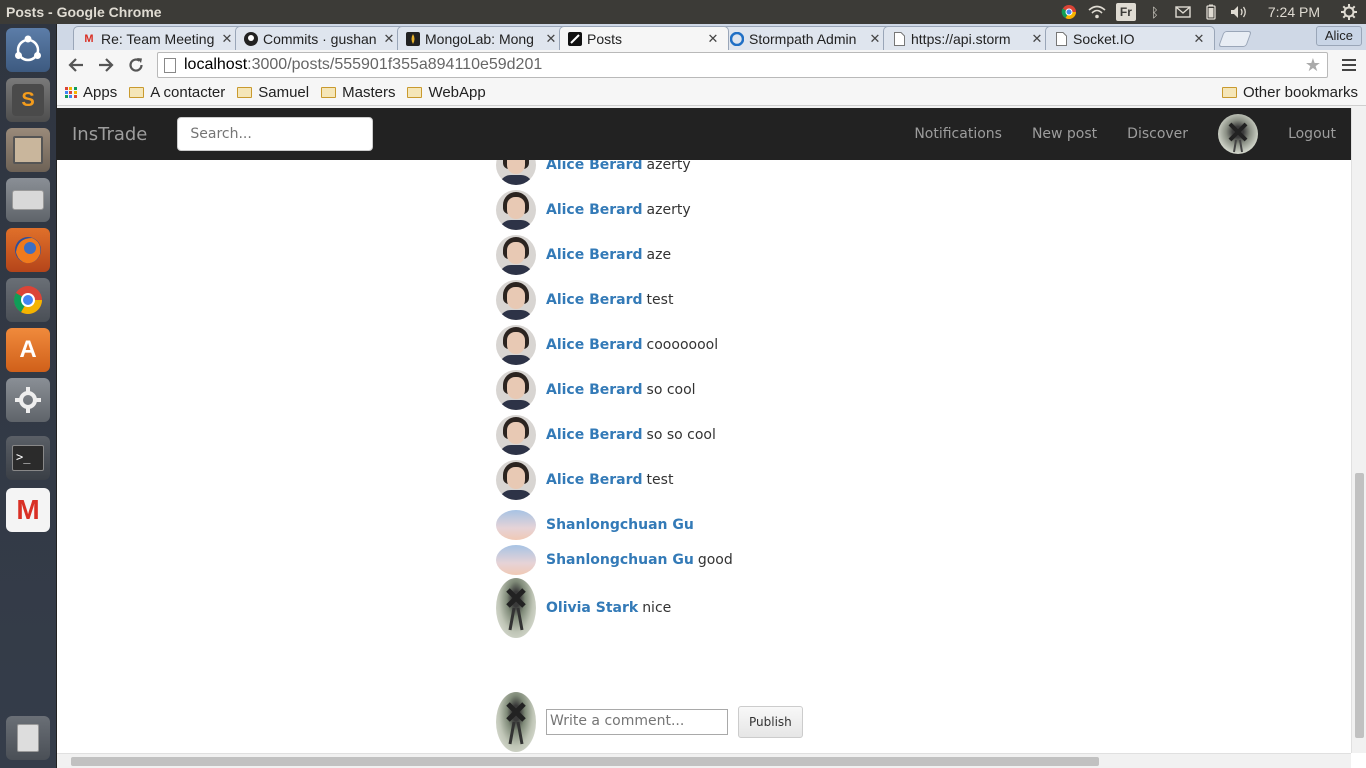 The height and width of the screenshot is (768, 1366). What do you see at coordinates (28, 100) in the screenshot?
I see `sublime-text-icon: S` at bounding box center [28, 100].